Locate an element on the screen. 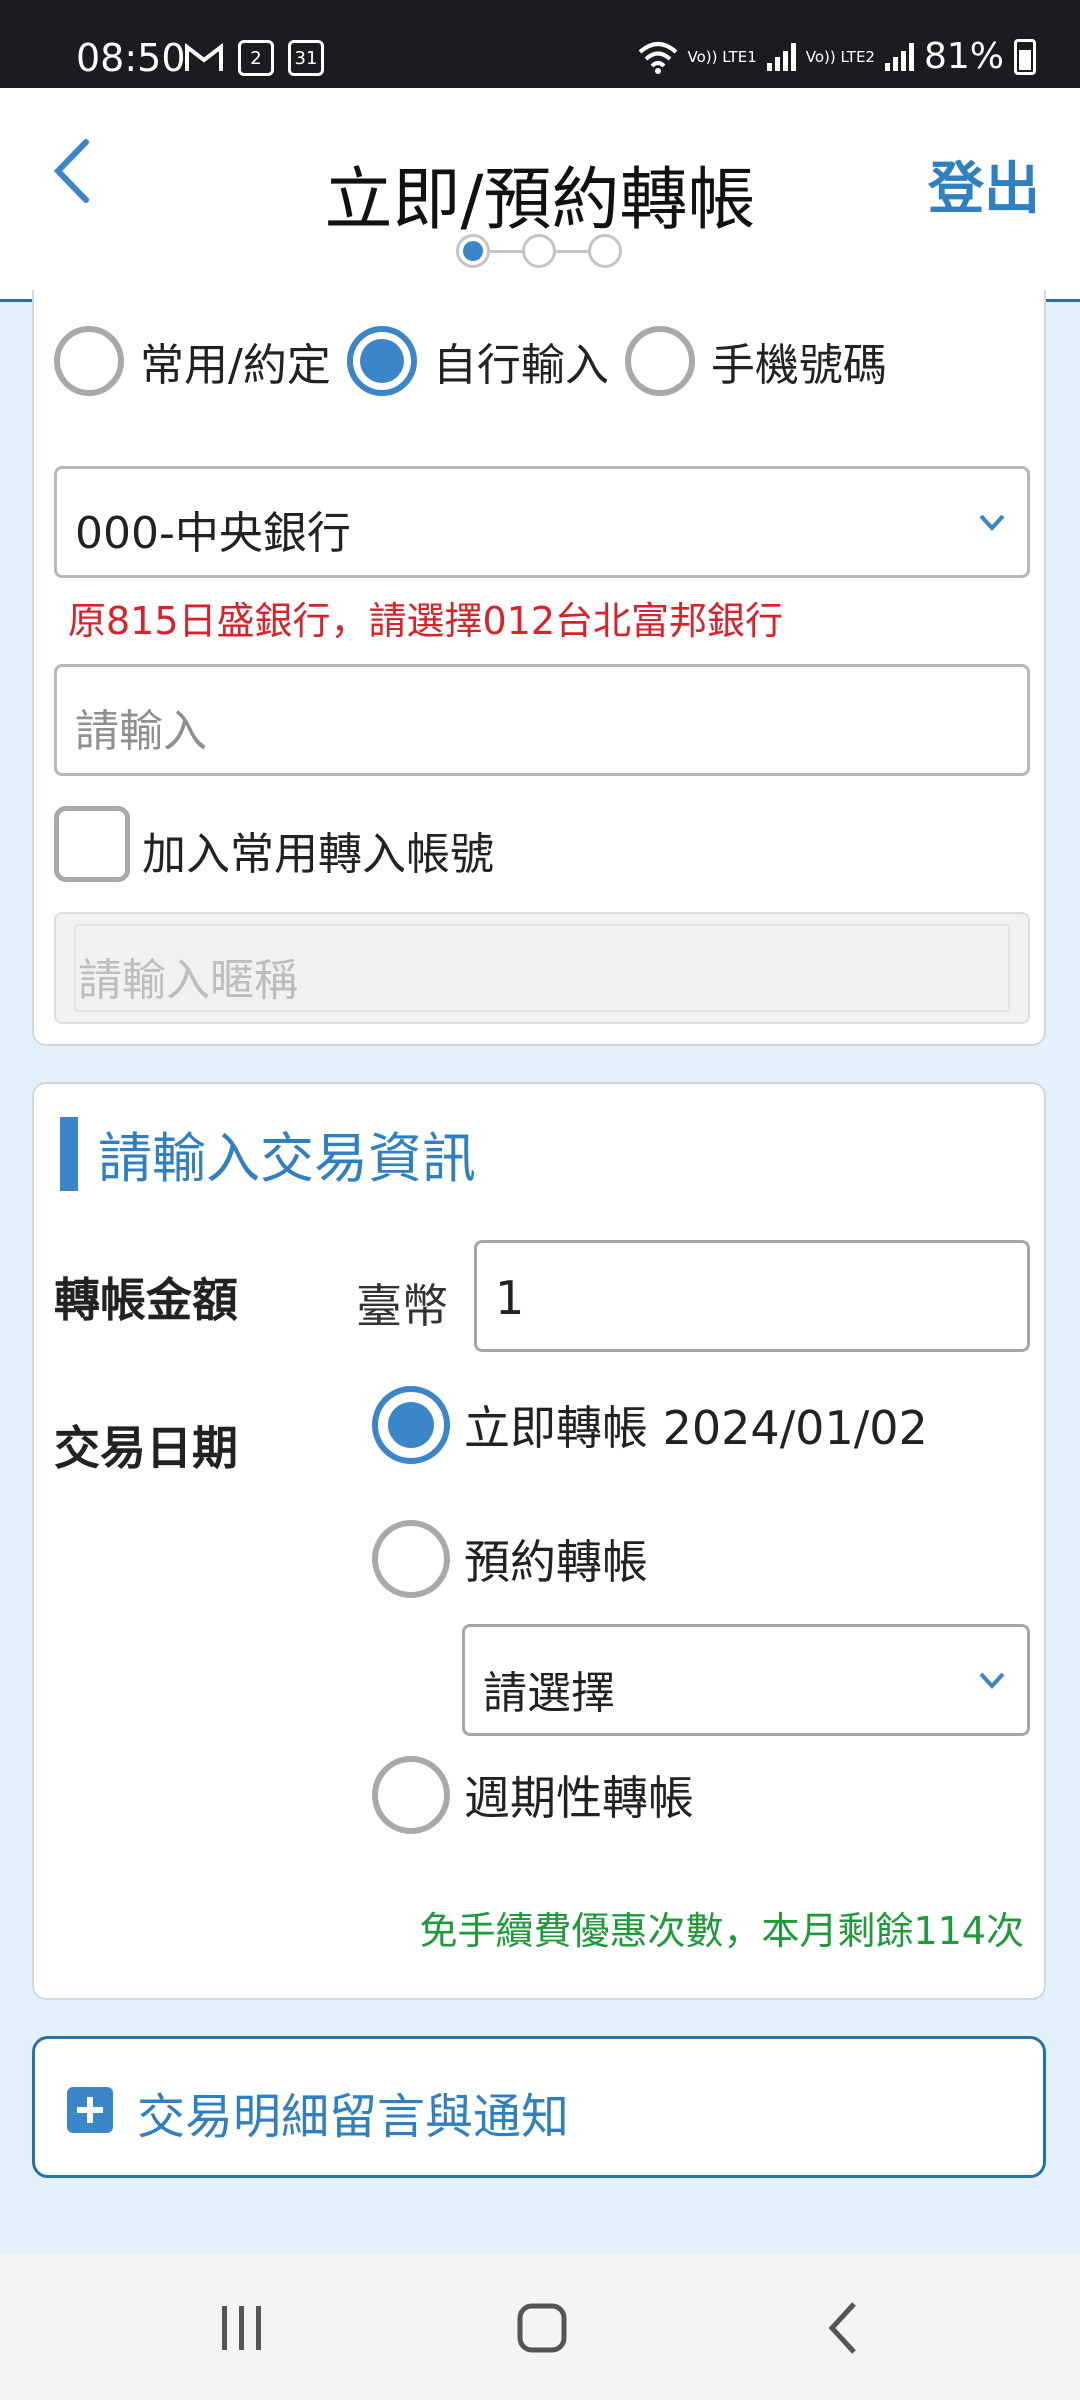  add-favorite-checkbox is located at coordinates (92, 844).